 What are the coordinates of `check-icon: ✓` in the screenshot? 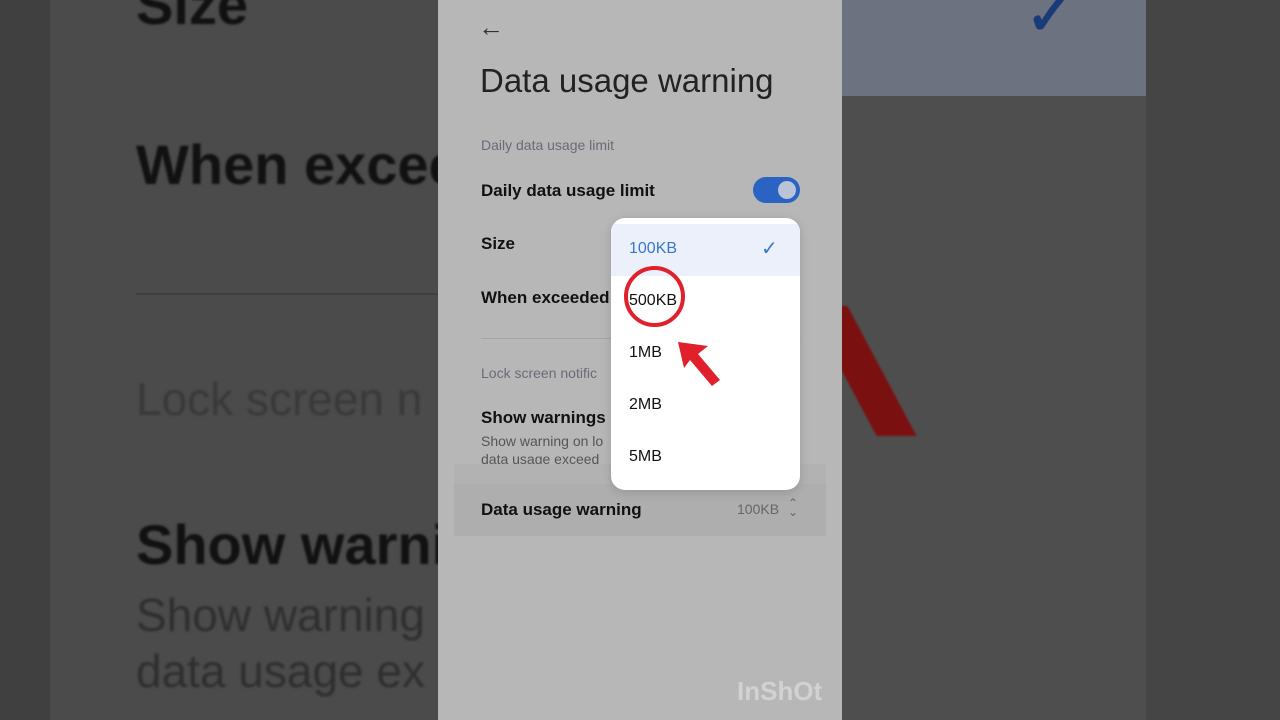 It's located at (769, 249).